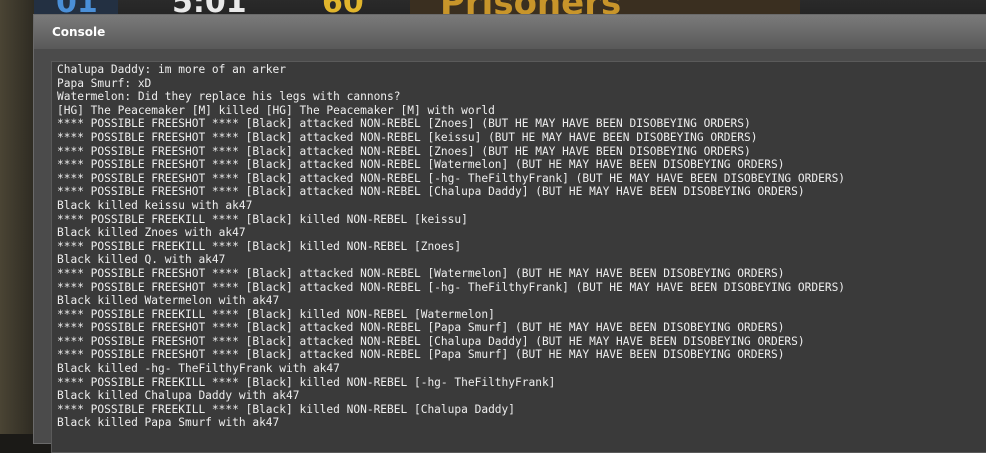 This screenshot has height=453, width=986. I want to click on console-log-line: Black killed Chalupa Daddy with ak47, so click(178, 396).